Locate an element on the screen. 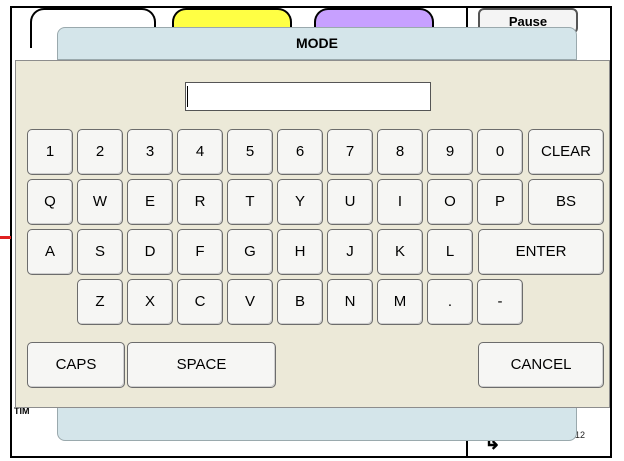 This screenshot has height=461, width=624. key-u: U is located at coordinates (350, 202).